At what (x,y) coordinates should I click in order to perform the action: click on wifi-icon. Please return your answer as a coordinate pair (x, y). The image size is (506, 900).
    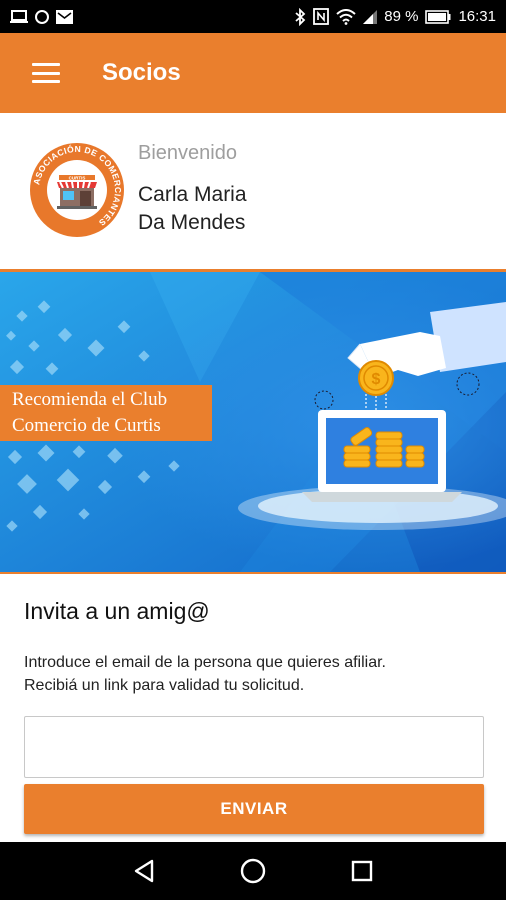
    Looking at the image, I should click on (346, 16).